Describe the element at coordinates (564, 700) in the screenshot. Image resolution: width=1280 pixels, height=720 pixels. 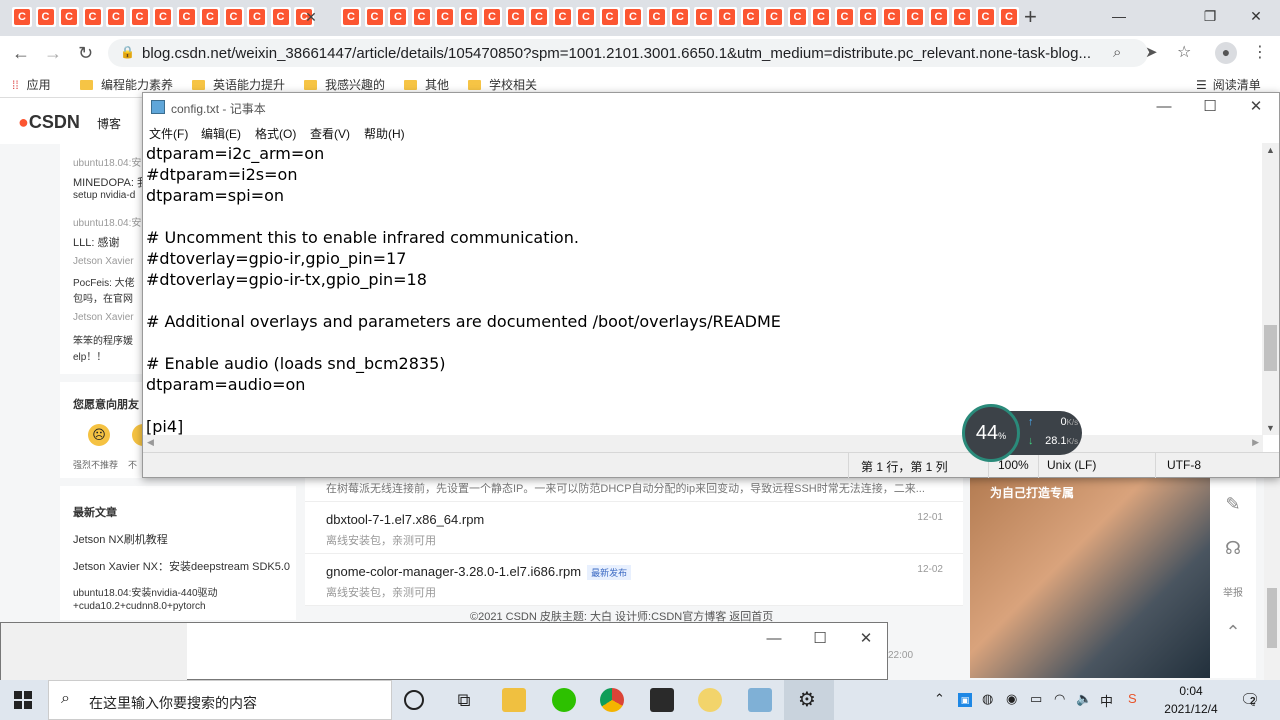
I see `wechat-icon` at that location.